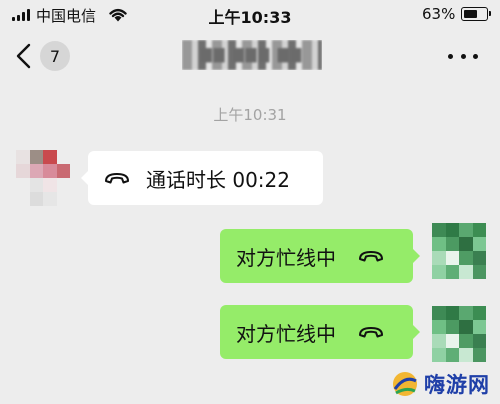  I want to click on contact-name-text: ▇▇ ▇▇▇ ▇▇, so click(252, 55).